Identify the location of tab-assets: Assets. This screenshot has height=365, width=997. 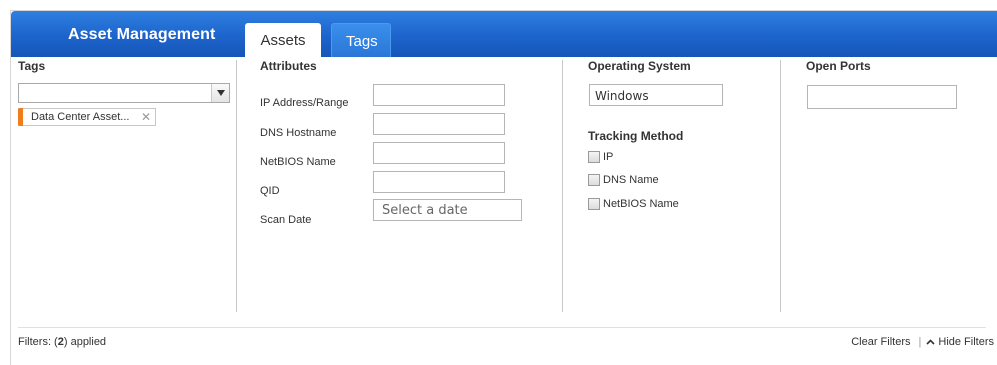
(283, 40).